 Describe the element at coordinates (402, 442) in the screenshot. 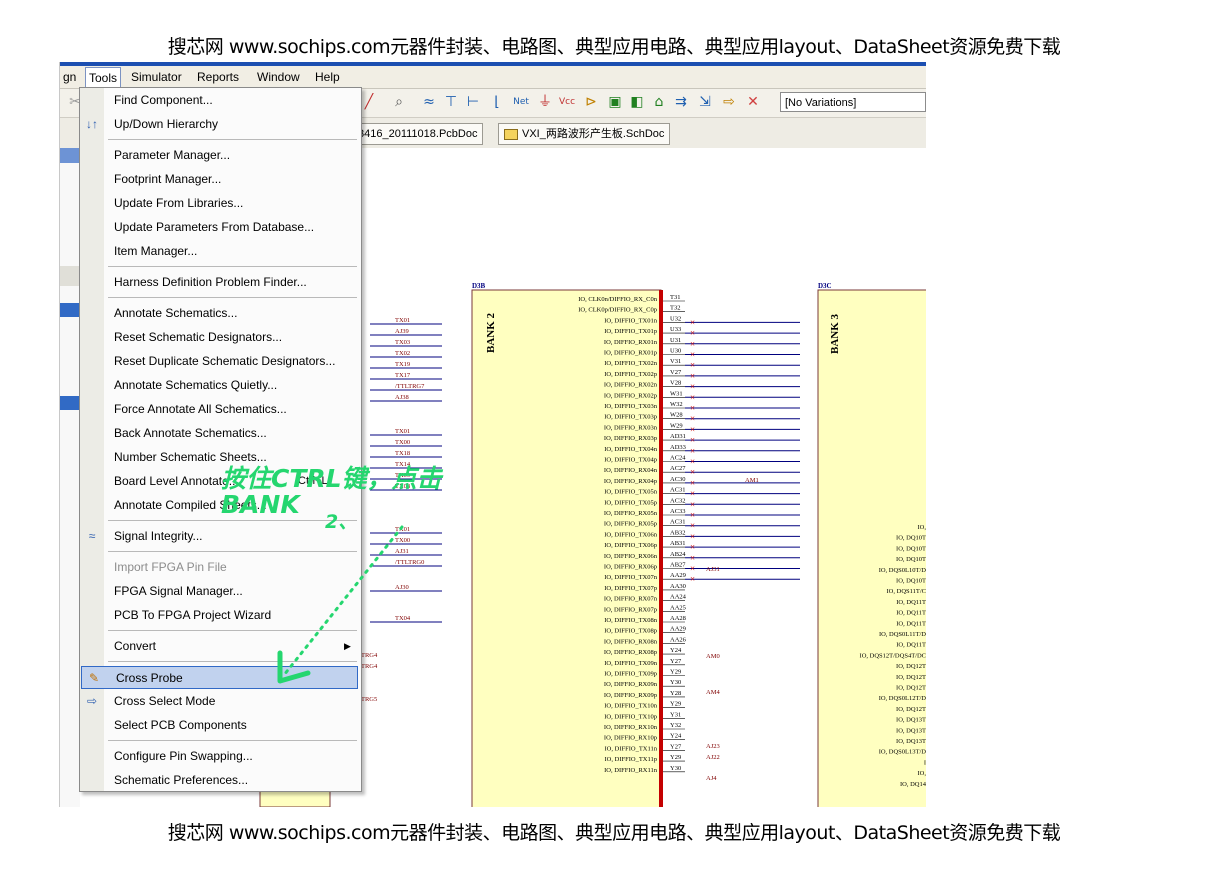

I see `net-label: TX00` at that location.